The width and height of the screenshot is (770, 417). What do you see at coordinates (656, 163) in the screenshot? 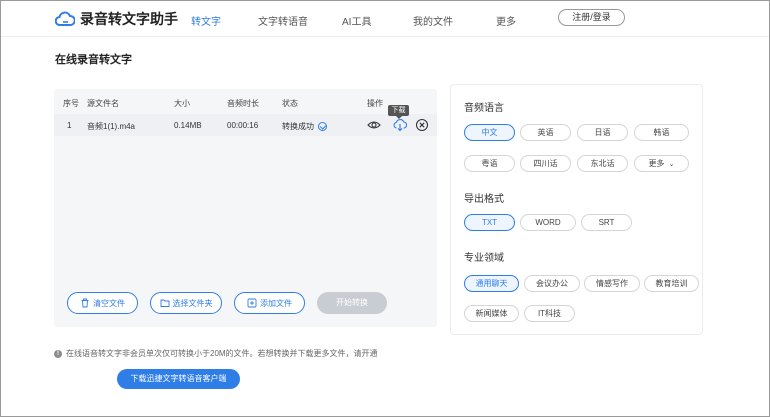
I see `language-more-label: 更多` at bounding box center [656, 163].